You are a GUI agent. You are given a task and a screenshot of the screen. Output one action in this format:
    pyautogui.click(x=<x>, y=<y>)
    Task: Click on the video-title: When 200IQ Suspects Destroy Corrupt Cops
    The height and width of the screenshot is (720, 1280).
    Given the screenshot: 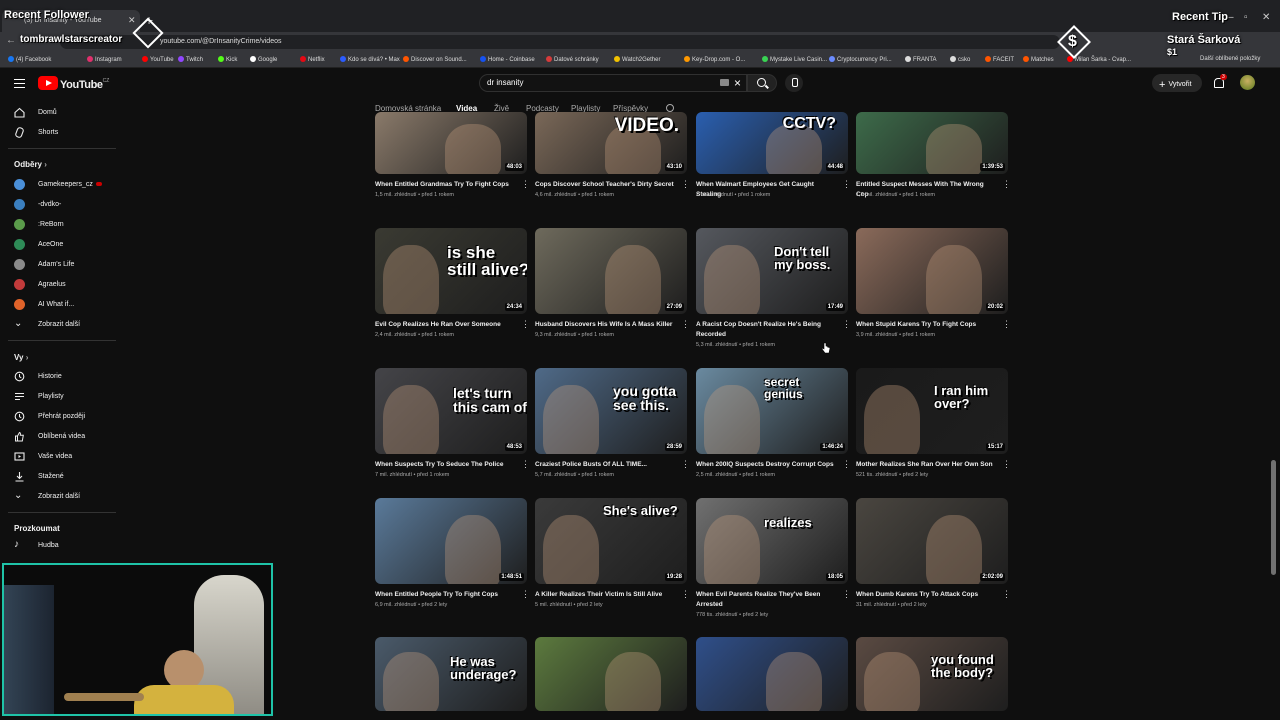 What is the action you would take?
    pyautogui.click(x=766, y=465)
    